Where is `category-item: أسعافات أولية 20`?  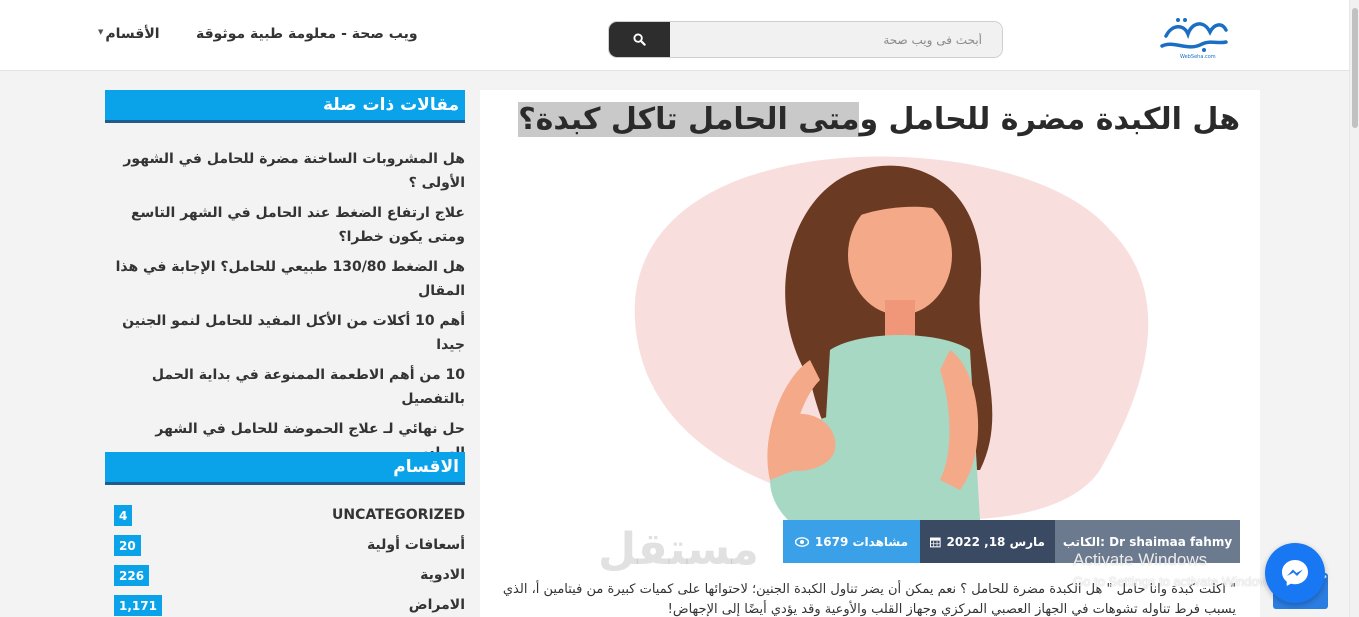
category-item: أسعافات أولية 20 is located at coordinates (285, 547).